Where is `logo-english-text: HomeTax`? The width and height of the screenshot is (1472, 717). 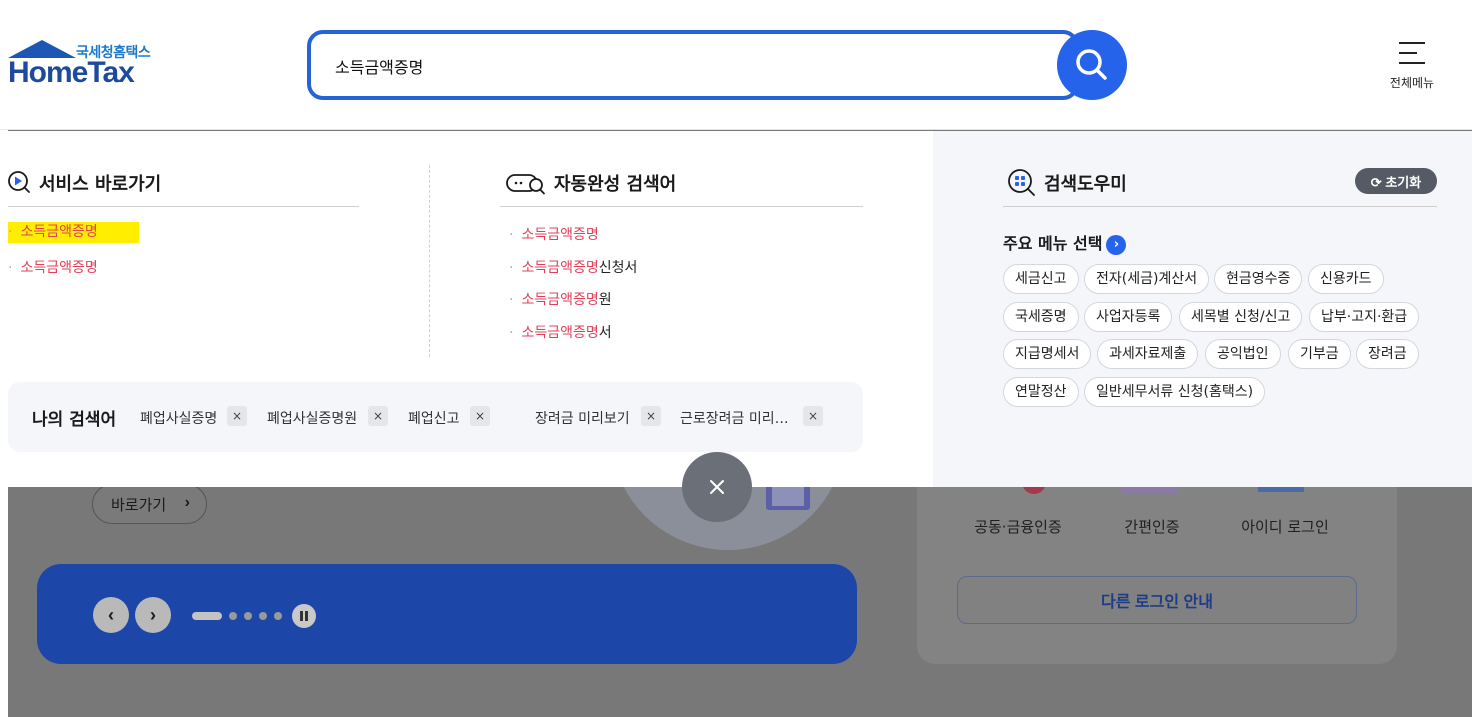 logo-english-text: HomeTax is located at coordinates (71, 72).